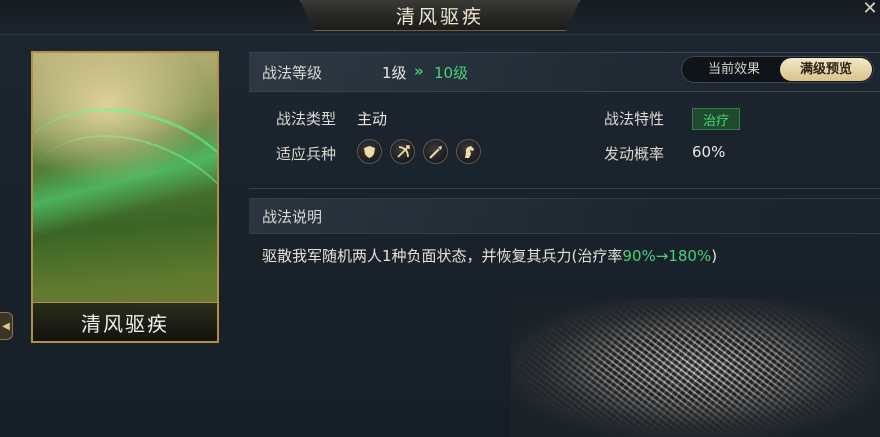 This screenshot has height=437, width=880. Describe the element at coordinates (564, 216) in the screenshot. I see `description-header` at that location.